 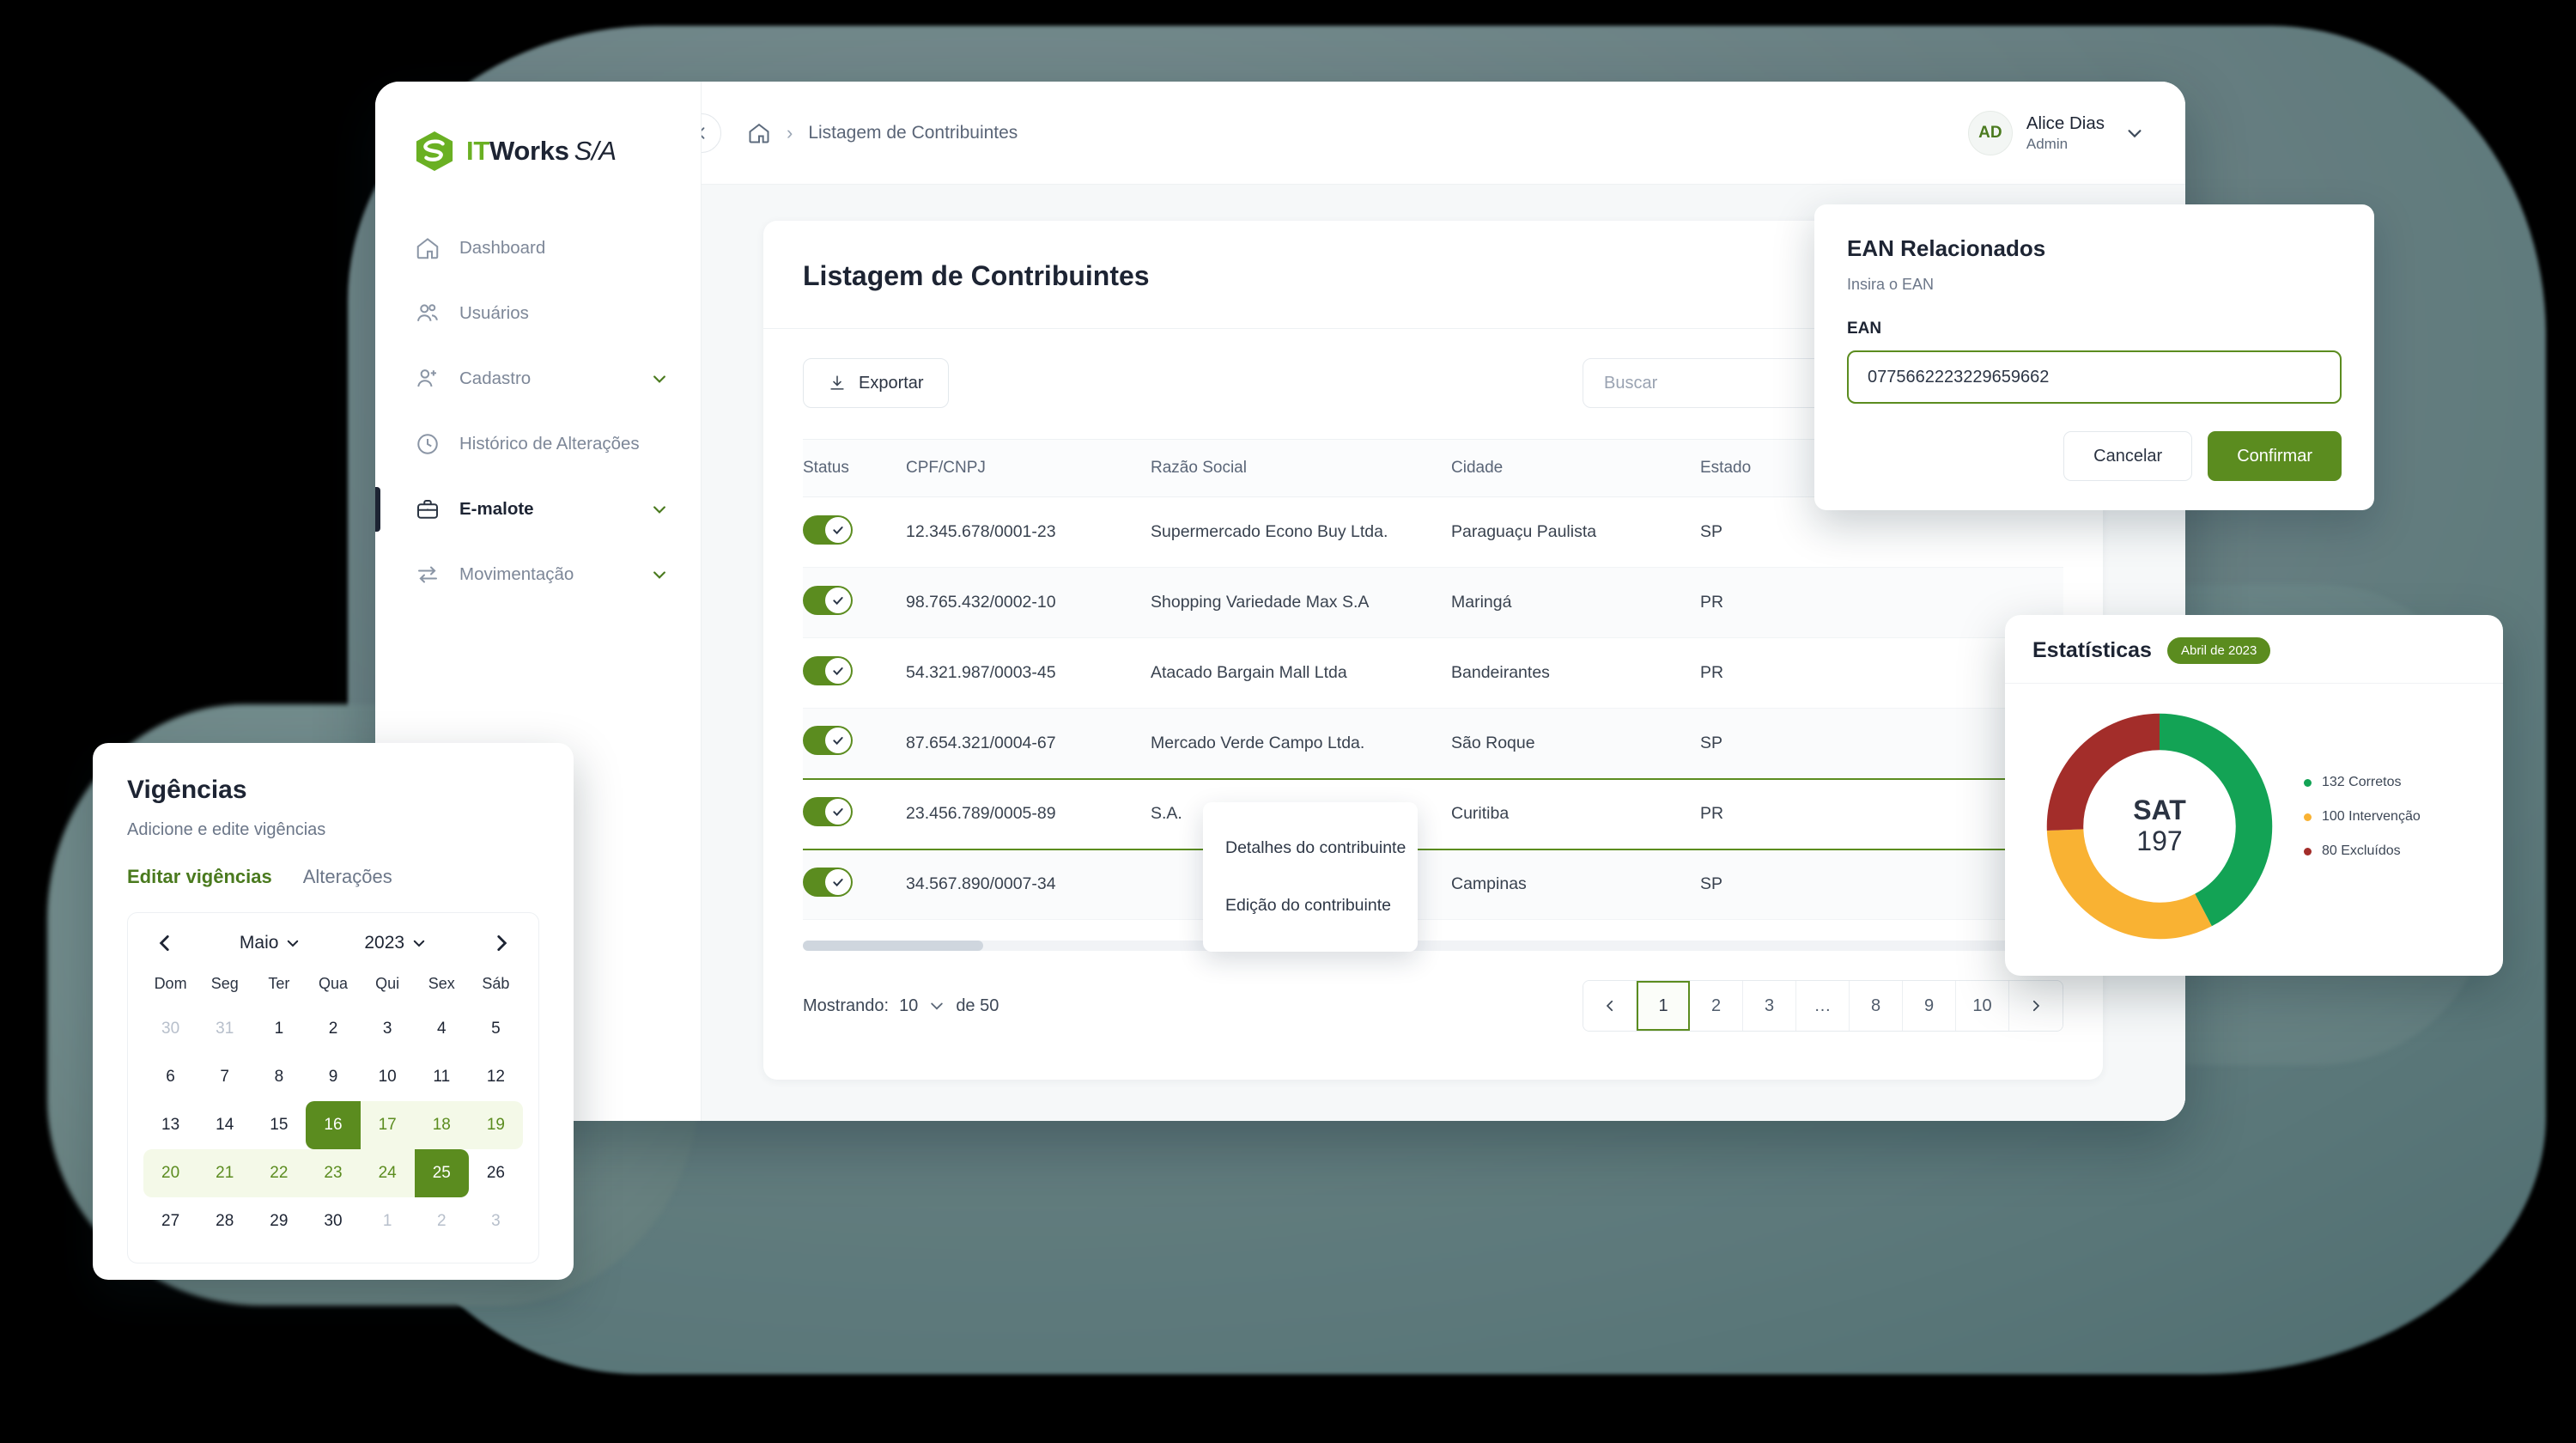 I want to click on calendar-day: 15, so click(x=279, y=1125).